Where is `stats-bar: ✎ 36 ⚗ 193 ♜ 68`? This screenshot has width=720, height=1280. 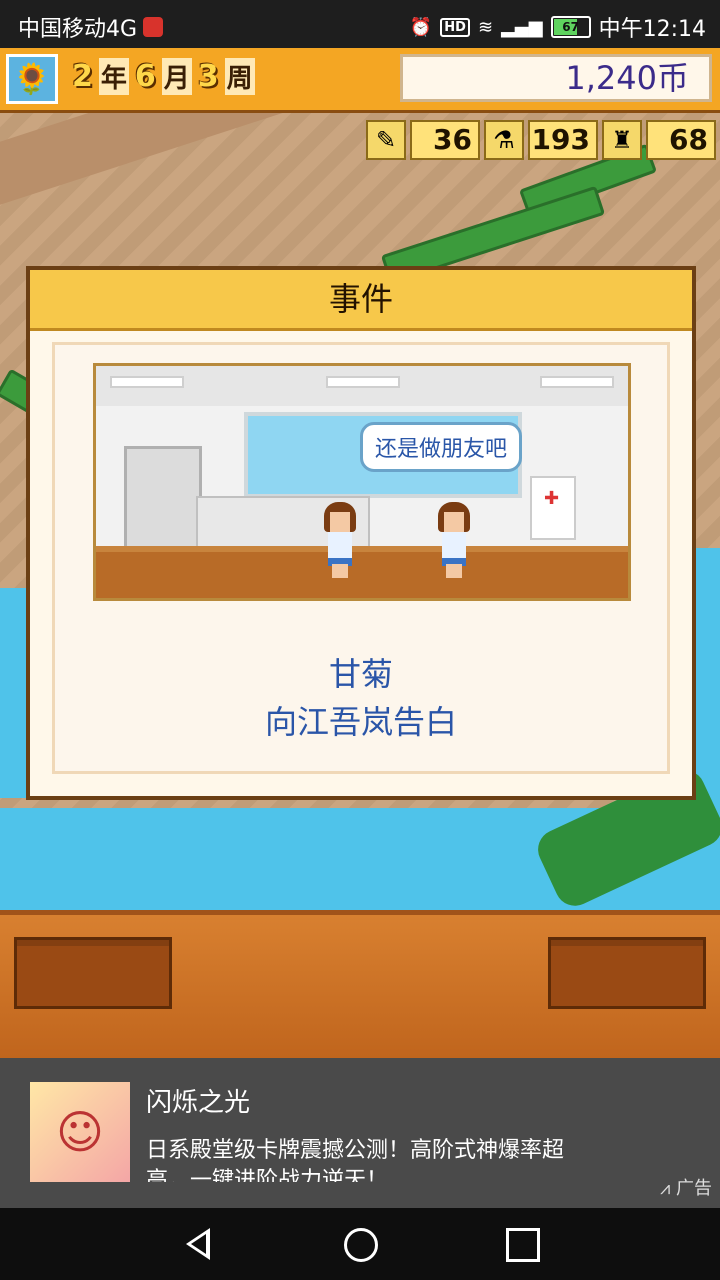
stats-bar: ✎ 36 ⚗ 193 ♜ 68 is located at coordinates (541, 141).